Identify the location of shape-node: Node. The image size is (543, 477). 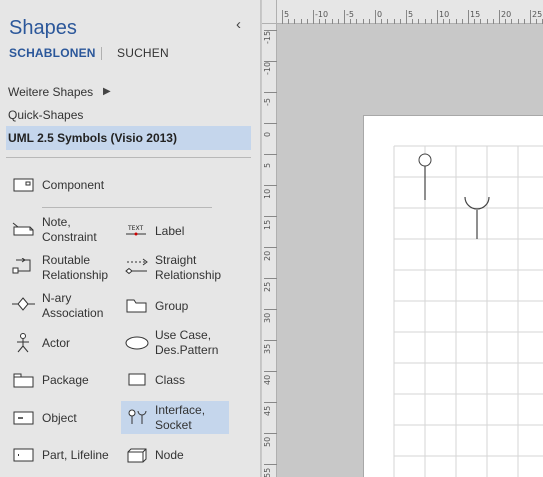
(179, 455).